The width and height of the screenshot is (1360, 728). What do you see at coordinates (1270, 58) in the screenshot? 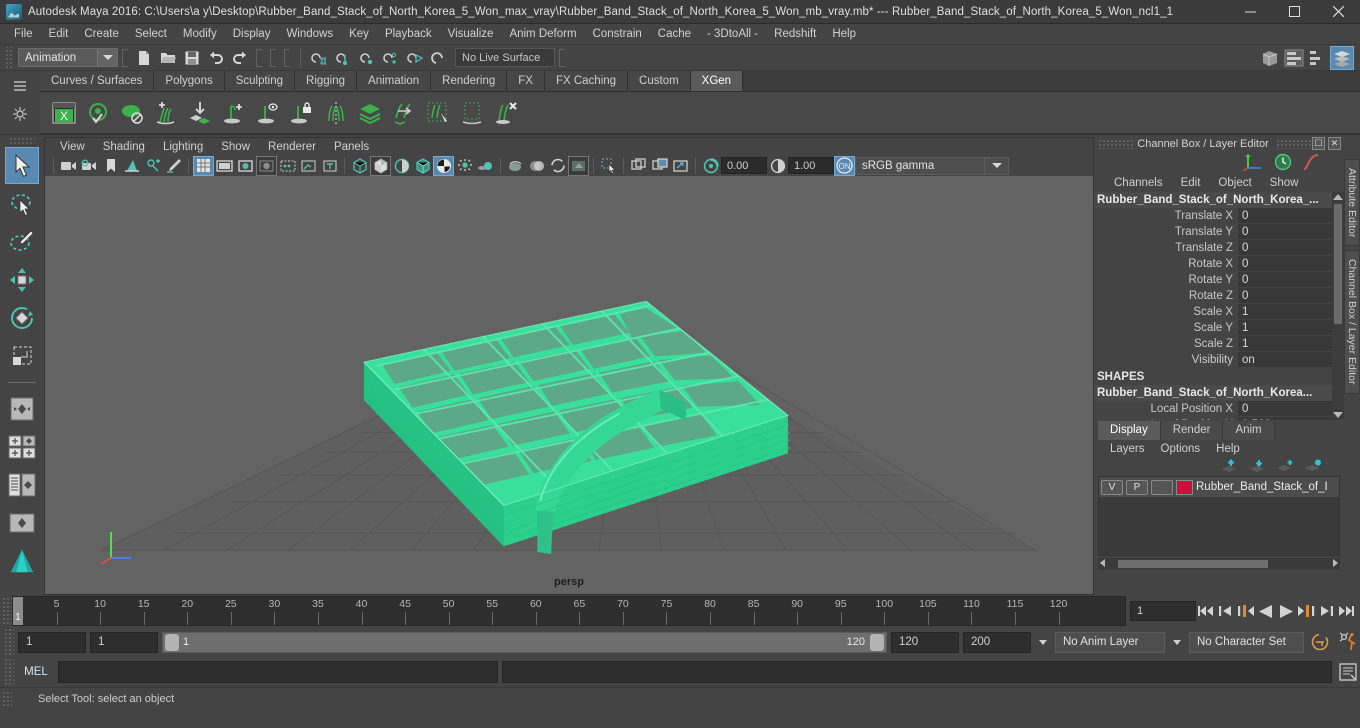
I see `render-view-icon` at bounding box center [1270, 58].